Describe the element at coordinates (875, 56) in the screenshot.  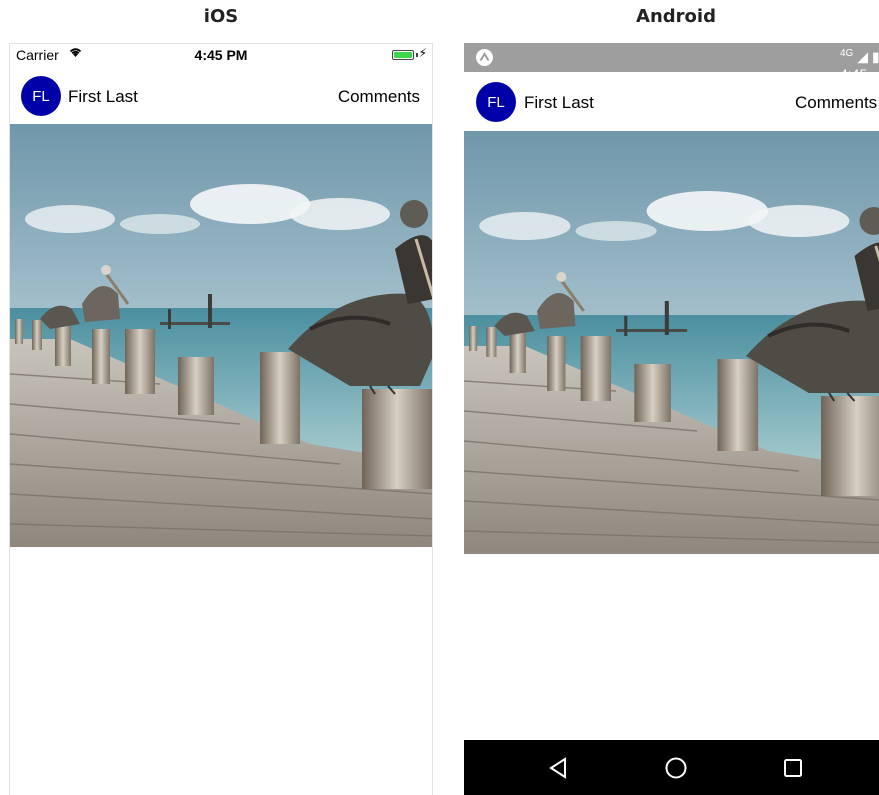
I see `battery-icon: ▮` at that location.